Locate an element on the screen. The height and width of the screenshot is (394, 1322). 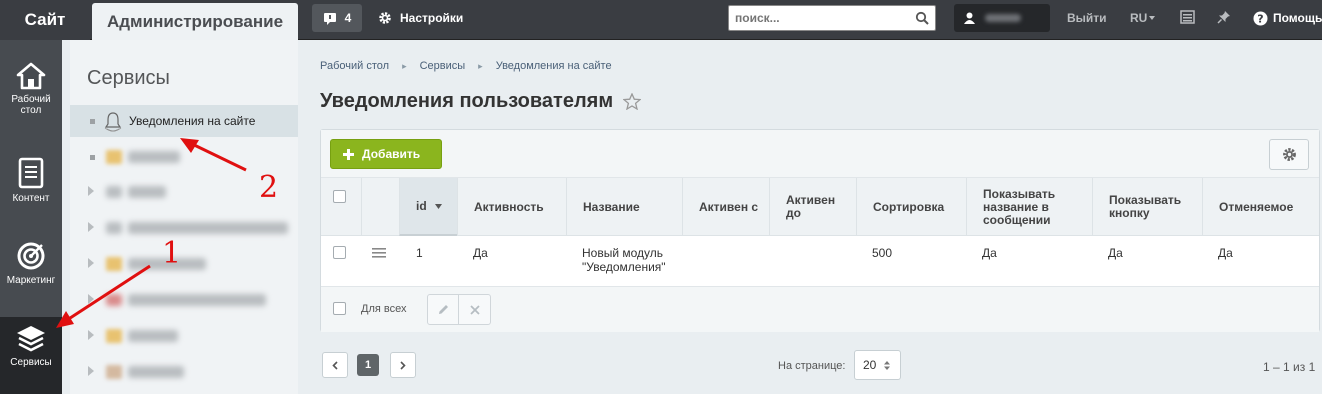
annotation-overlay is located at coordinates (151, 233).